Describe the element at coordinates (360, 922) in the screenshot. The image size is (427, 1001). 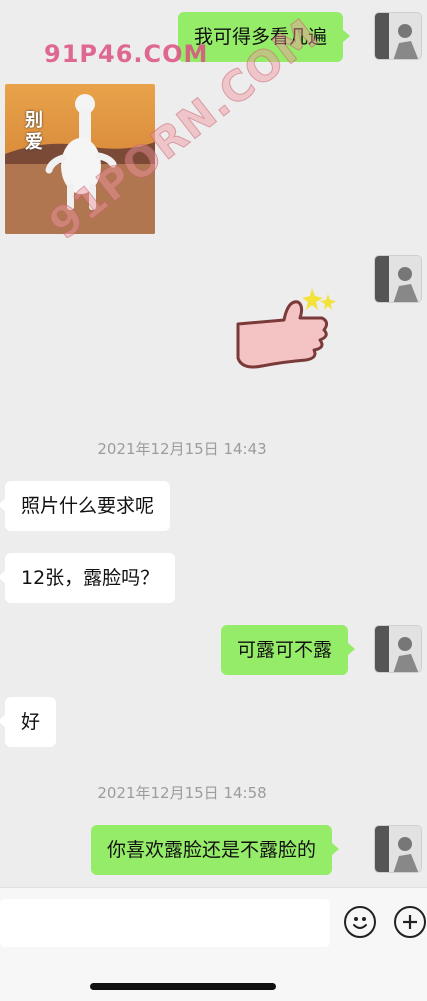
I see `emoji-icon` at that location.